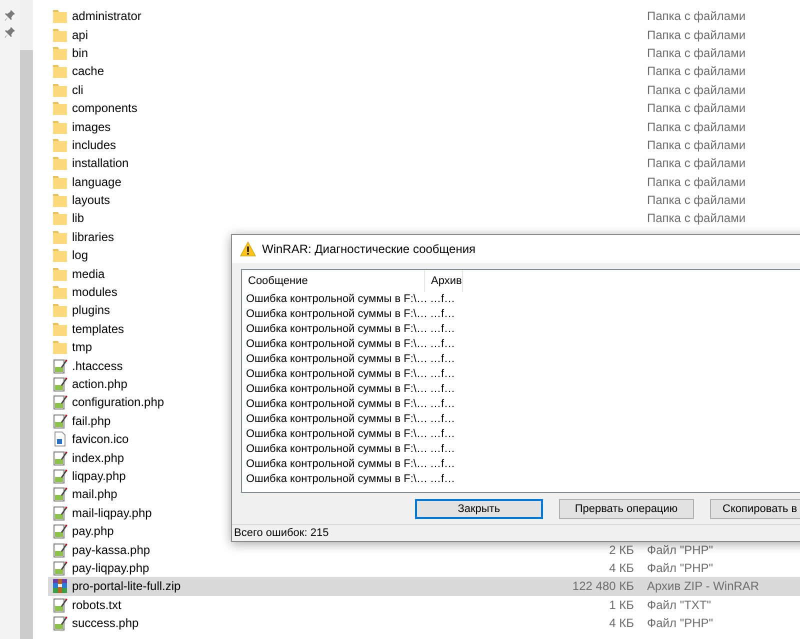  Describe the element at coordinates (94, 145) in the screenshot. I see `file-name: includes` at that location.